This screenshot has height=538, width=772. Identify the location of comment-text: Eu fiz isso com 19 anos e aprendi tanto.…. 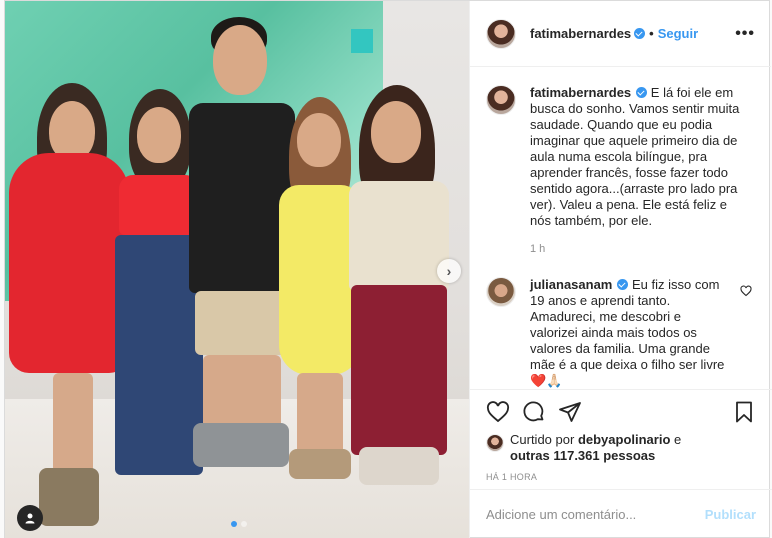
(627, 332).